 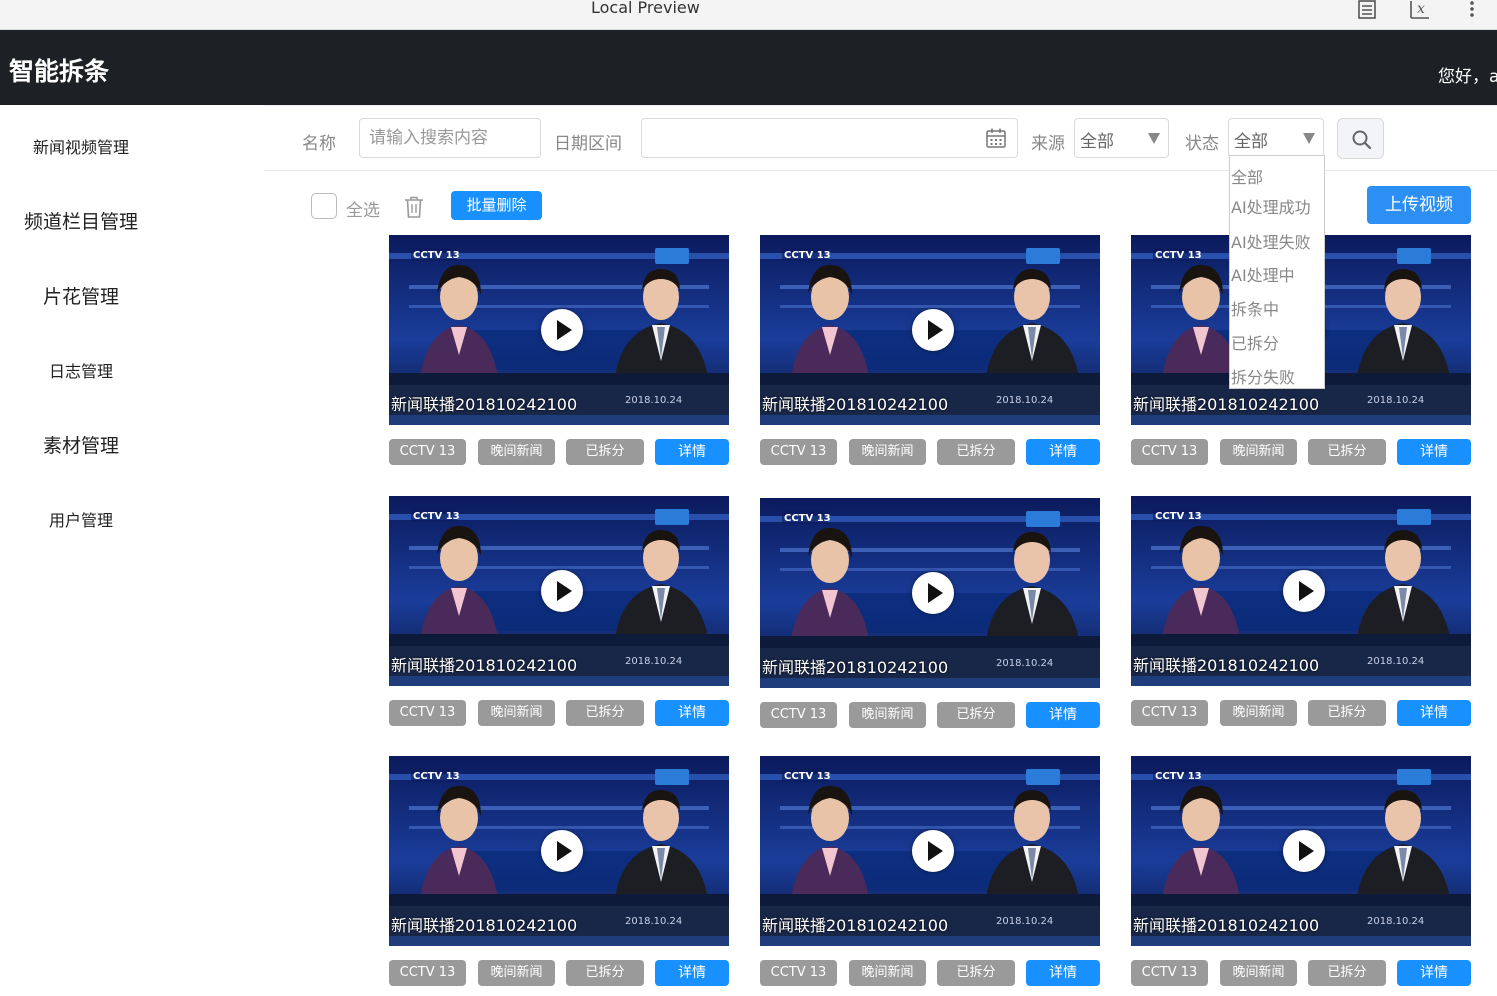 What do you see at coordinates (748, 15) in the screenshot?
I see `window-titlebar: Local Preview x` at bounding box center [748, 15].